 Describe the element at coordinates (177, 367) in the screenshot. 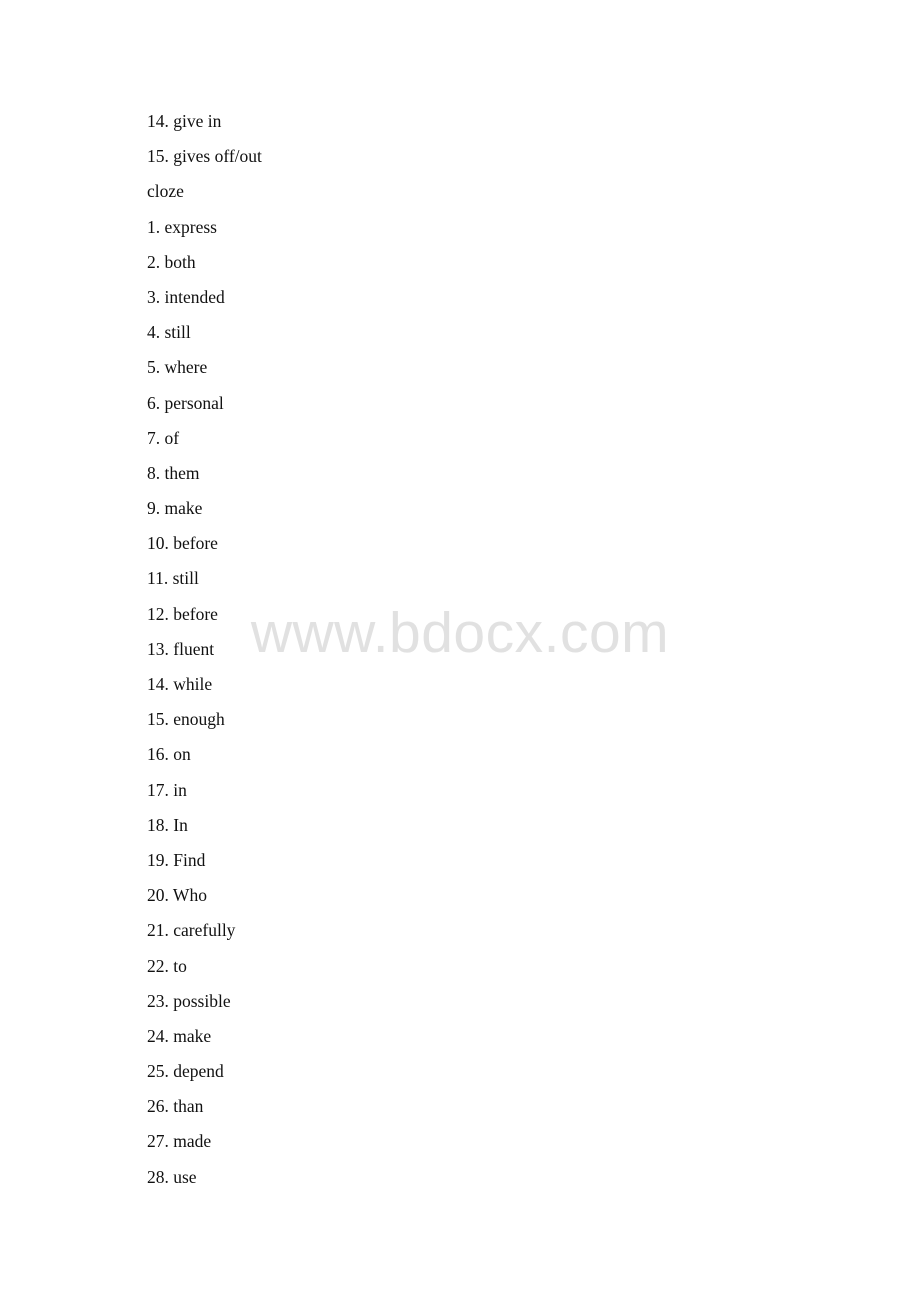

I see `answer-line: 5. where` at that location.